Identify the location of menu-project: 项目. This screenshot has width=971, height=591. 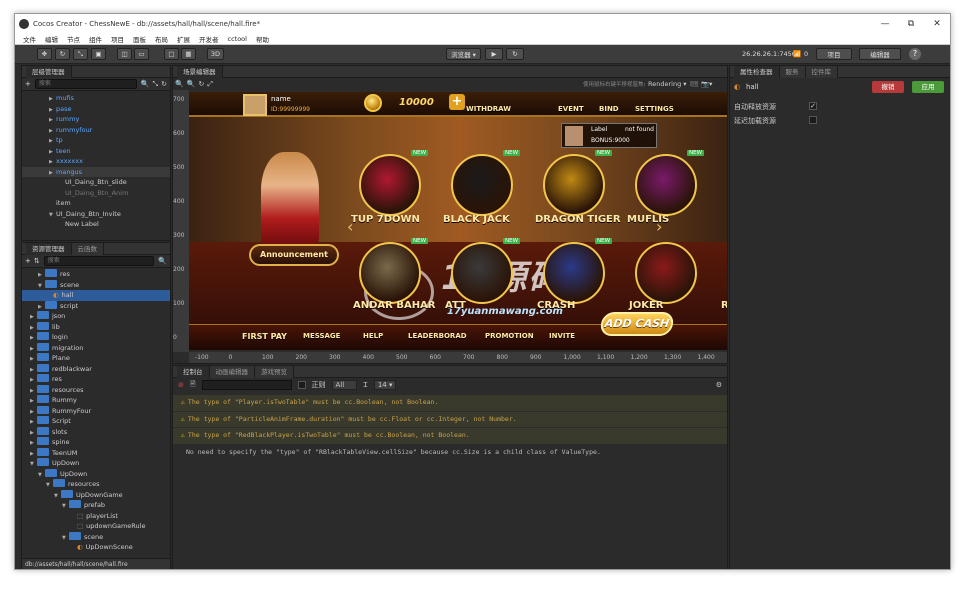
(117, 39).